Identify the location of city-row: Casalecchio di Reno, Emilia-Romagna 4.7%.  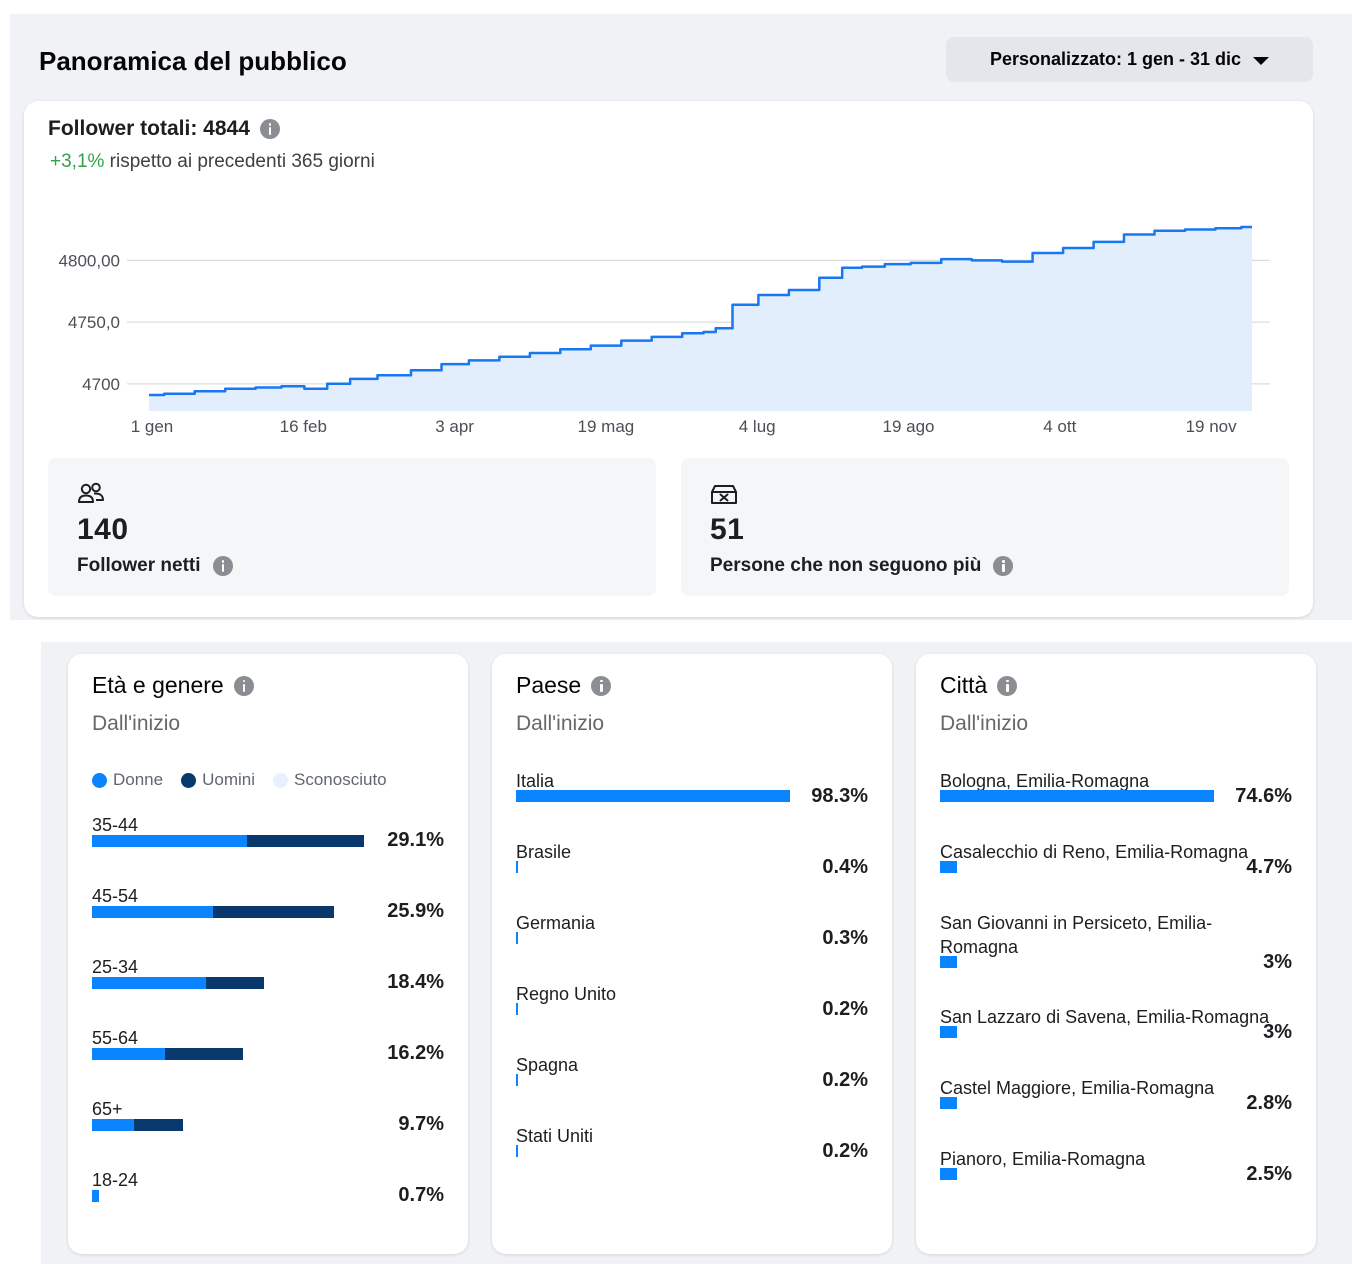
(1116, 875).